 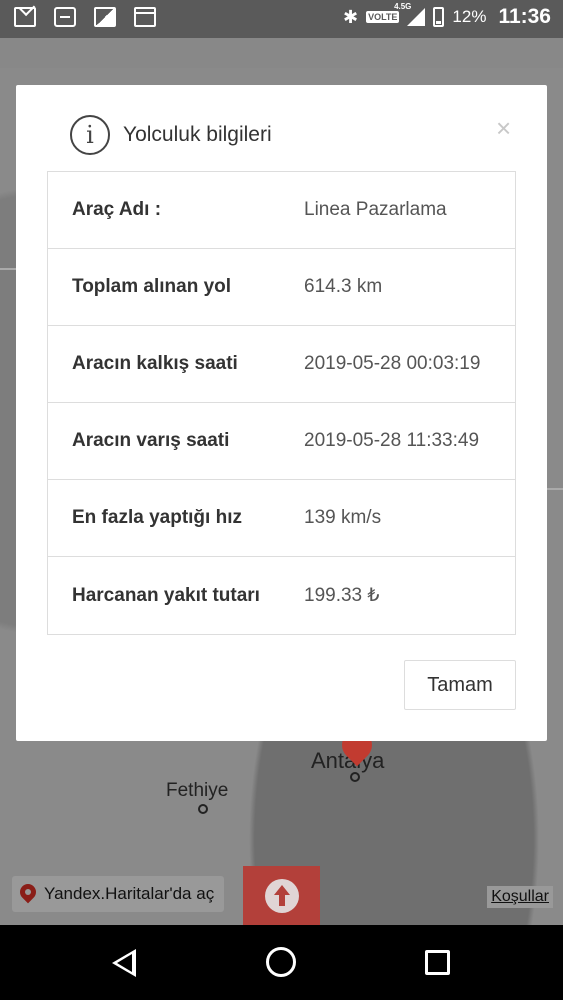 I want to click on status-bar: ✱ VOLTE 4.5G 12% 11:36, so click(x=281, y=19).